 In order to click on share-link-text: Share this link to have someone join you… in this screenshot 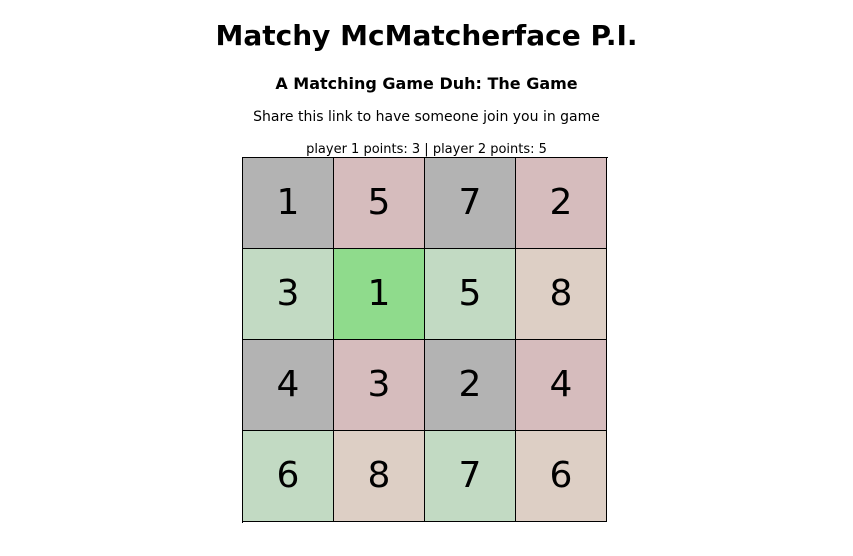, I will do `click(426, 117)`.